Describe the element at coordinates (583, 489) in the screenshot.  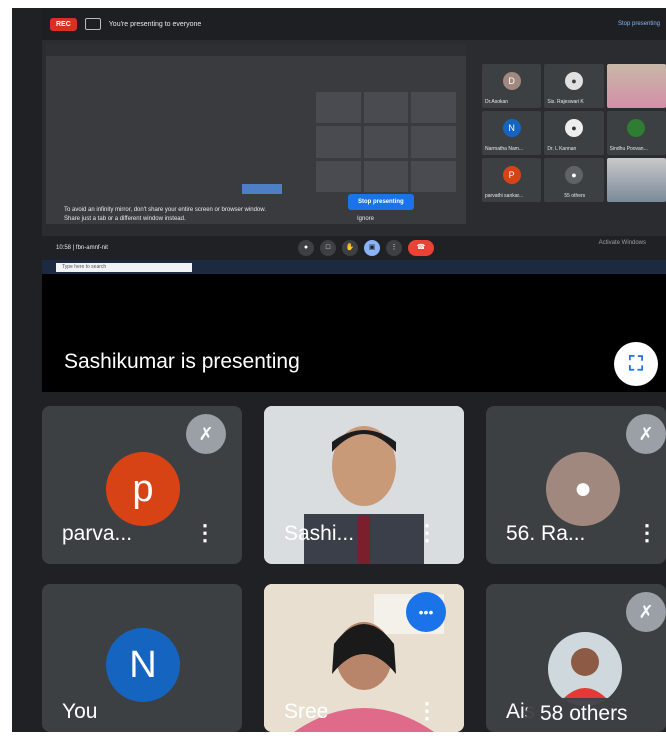
I see `person-avatar-icon: ●` at that location.